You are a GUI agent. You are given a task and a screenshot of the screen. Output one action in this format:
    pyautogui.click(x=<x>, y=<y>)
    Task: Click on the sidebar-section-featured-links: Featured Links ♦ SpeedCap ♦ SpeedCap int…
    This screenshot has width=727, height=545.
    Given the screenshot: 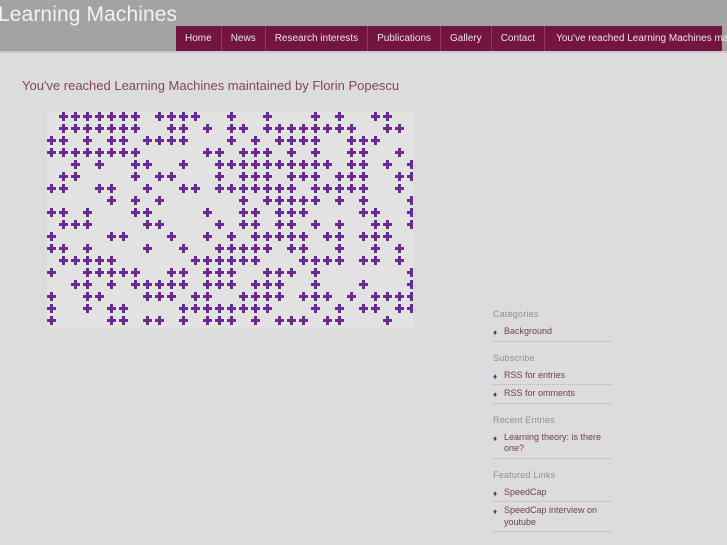 What is the action you would take?
    pyautogui.click(x=552, y=500)
    